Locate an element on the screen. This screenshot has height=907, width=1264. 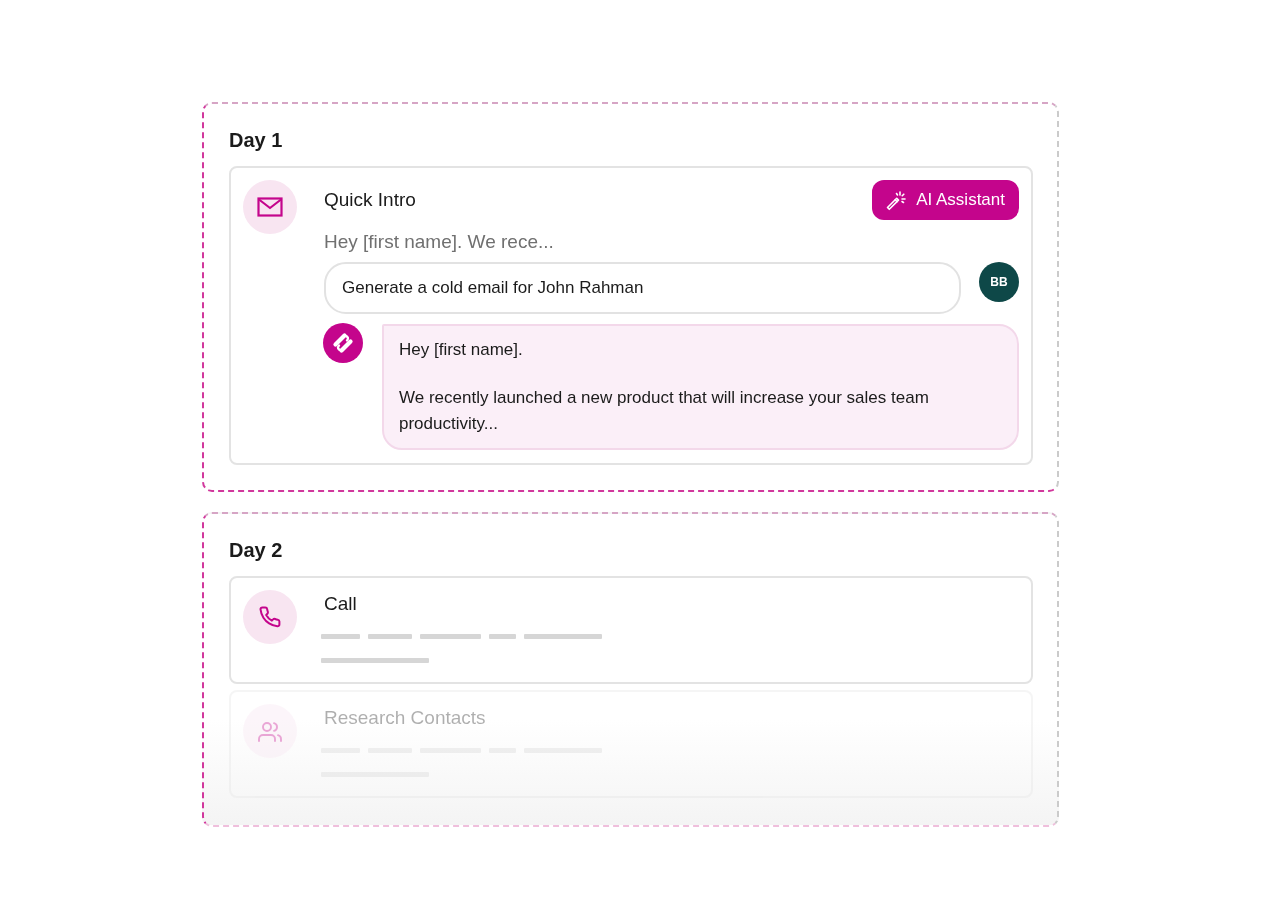
envelope-icon is located at coordinates (270, 207).